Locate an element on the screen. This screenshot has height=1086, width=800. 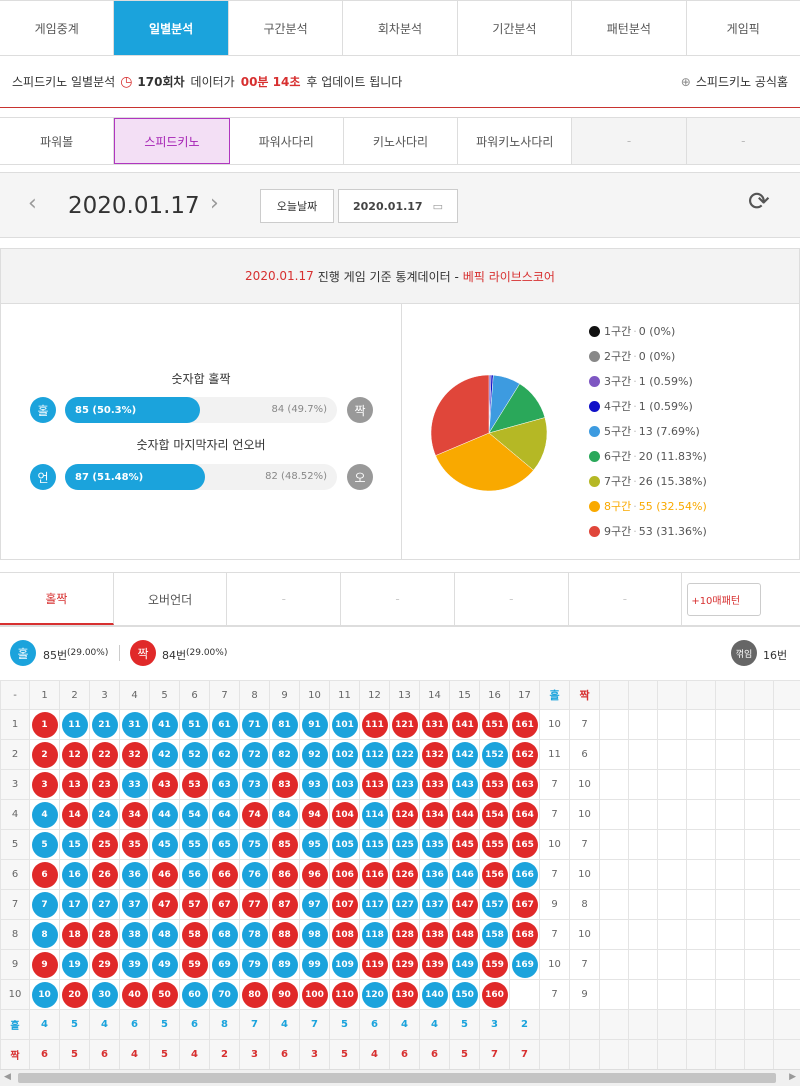
game-tab-7: - is located at coordinates (743, 141).